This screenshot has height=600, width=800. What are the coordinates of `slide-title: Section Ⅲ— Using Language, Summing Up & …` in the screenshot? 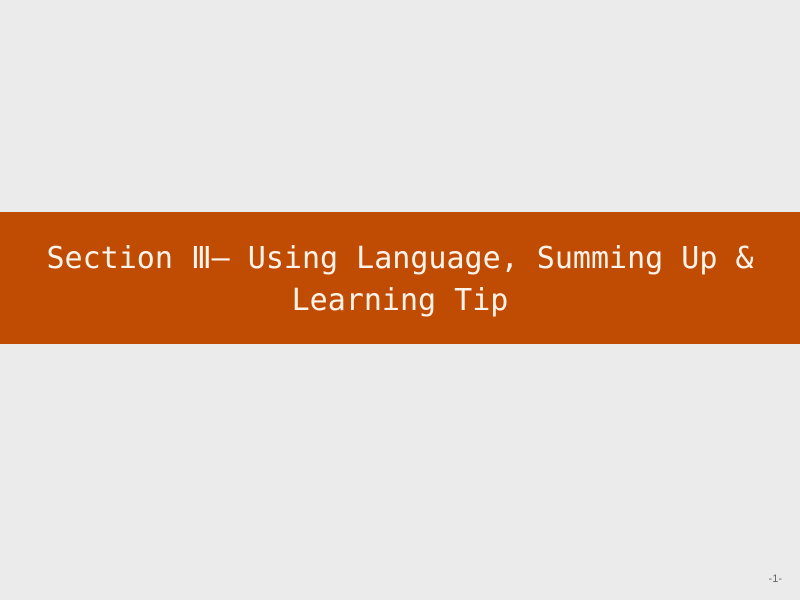 It's located at (400, 279).